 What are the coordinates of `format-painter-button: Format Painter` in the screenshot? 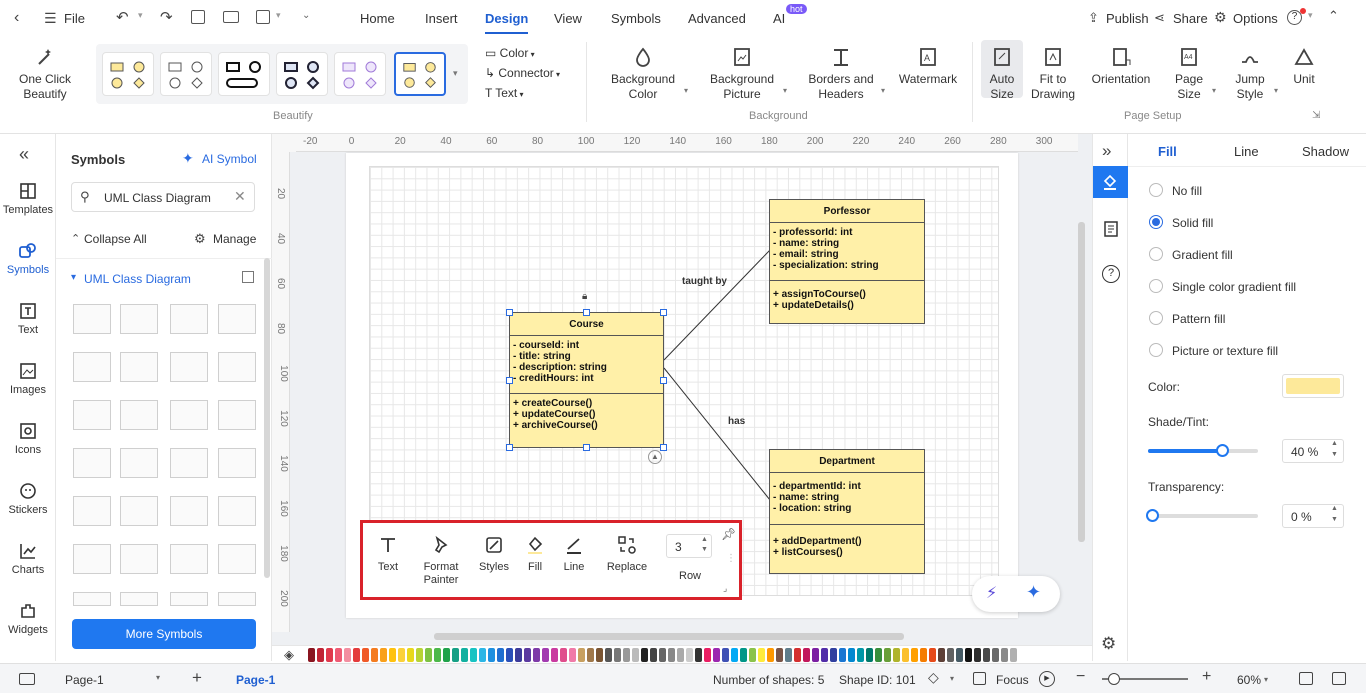 It's located at (441, 561).